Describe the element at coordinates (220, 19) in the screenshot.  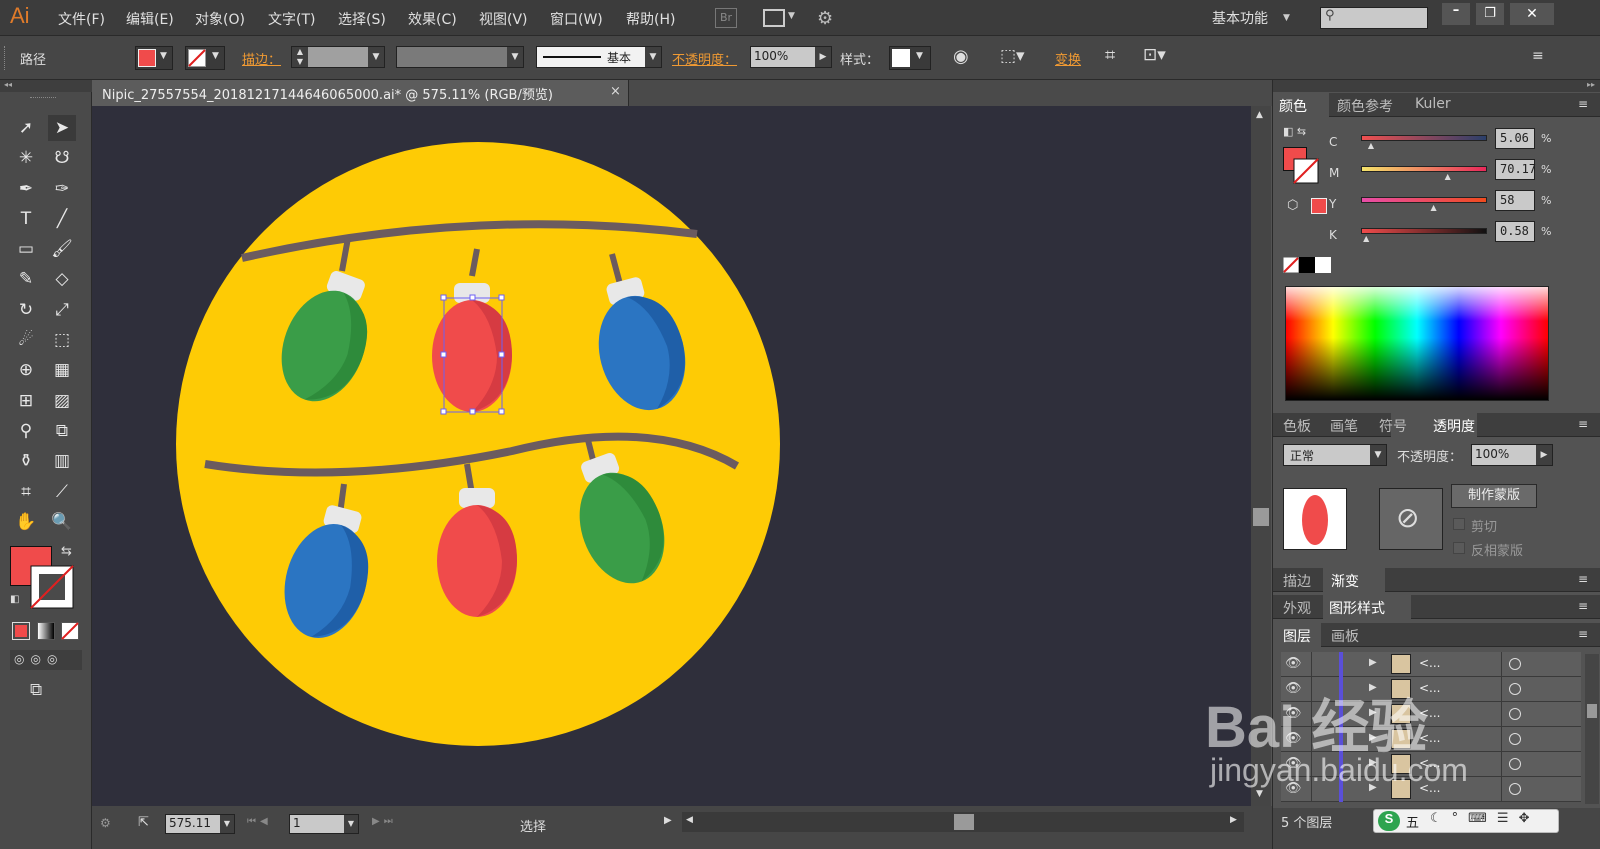
I see `menu-object: 对象(O)` at that location.